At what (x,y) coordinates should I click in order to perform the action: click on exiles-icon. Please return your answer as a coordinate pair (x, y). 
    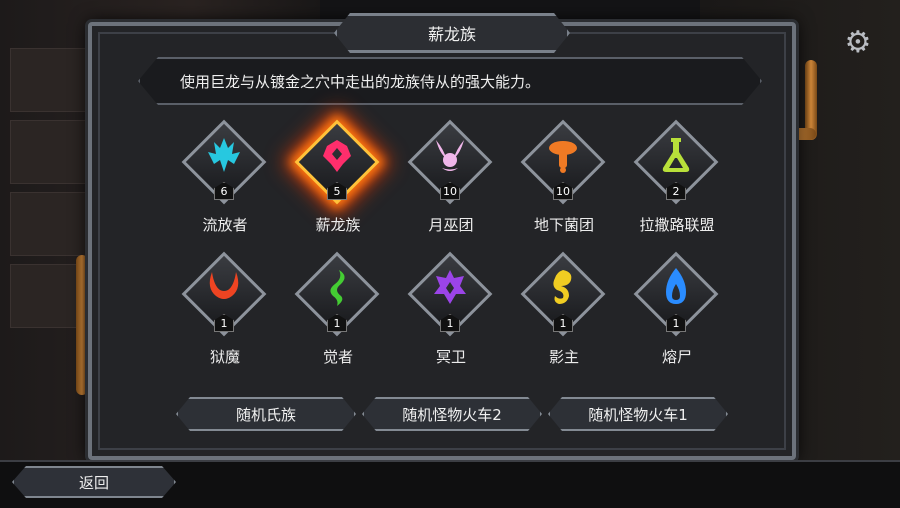
    Looking at the image, I should click on (224, 155).